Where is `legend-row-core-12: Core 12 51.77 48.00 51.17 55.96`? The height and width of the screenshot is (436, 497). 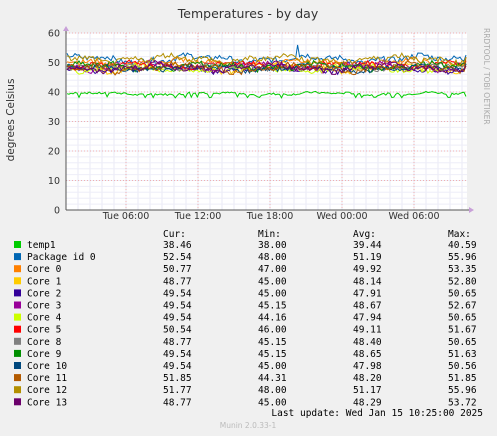
legend-row-core-12: Core 12 51.77 48.00 51.17 55.96 is located at coordinates (245, 390).